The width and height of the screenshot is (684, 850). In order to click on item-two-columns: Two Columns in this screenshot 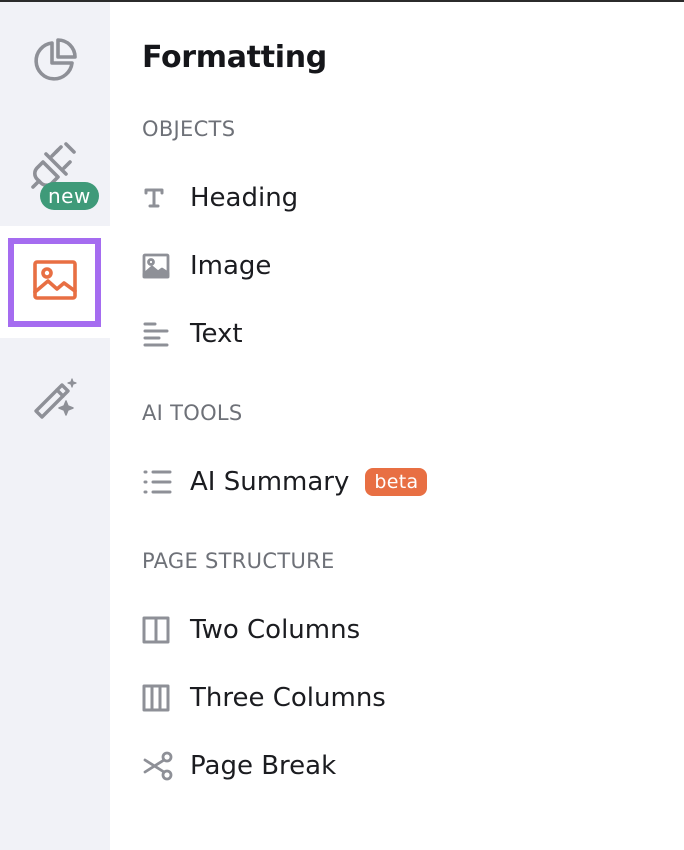, I will do `click(352, 630)`.